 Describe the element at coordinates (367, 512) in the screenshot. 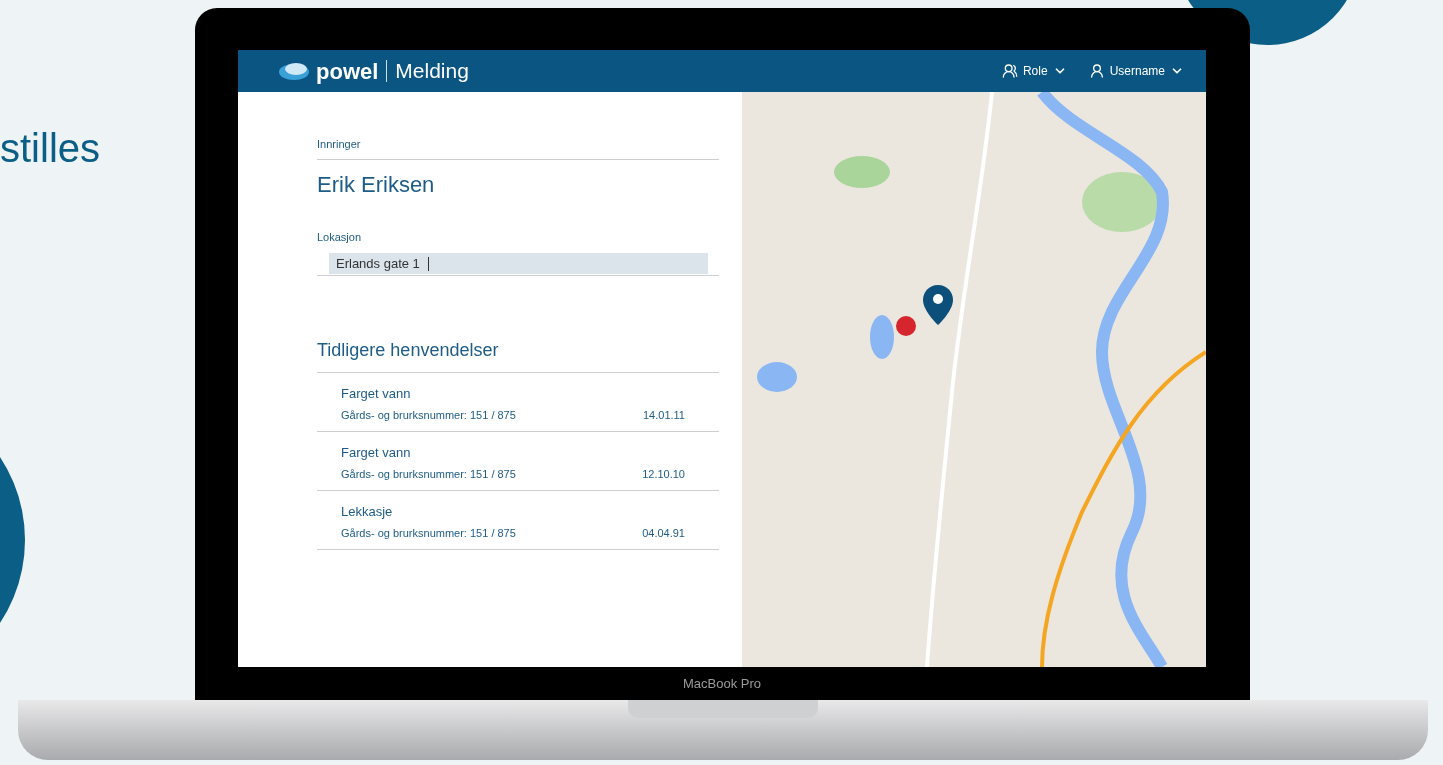

I see `item-title: Lekkasje` at that location.